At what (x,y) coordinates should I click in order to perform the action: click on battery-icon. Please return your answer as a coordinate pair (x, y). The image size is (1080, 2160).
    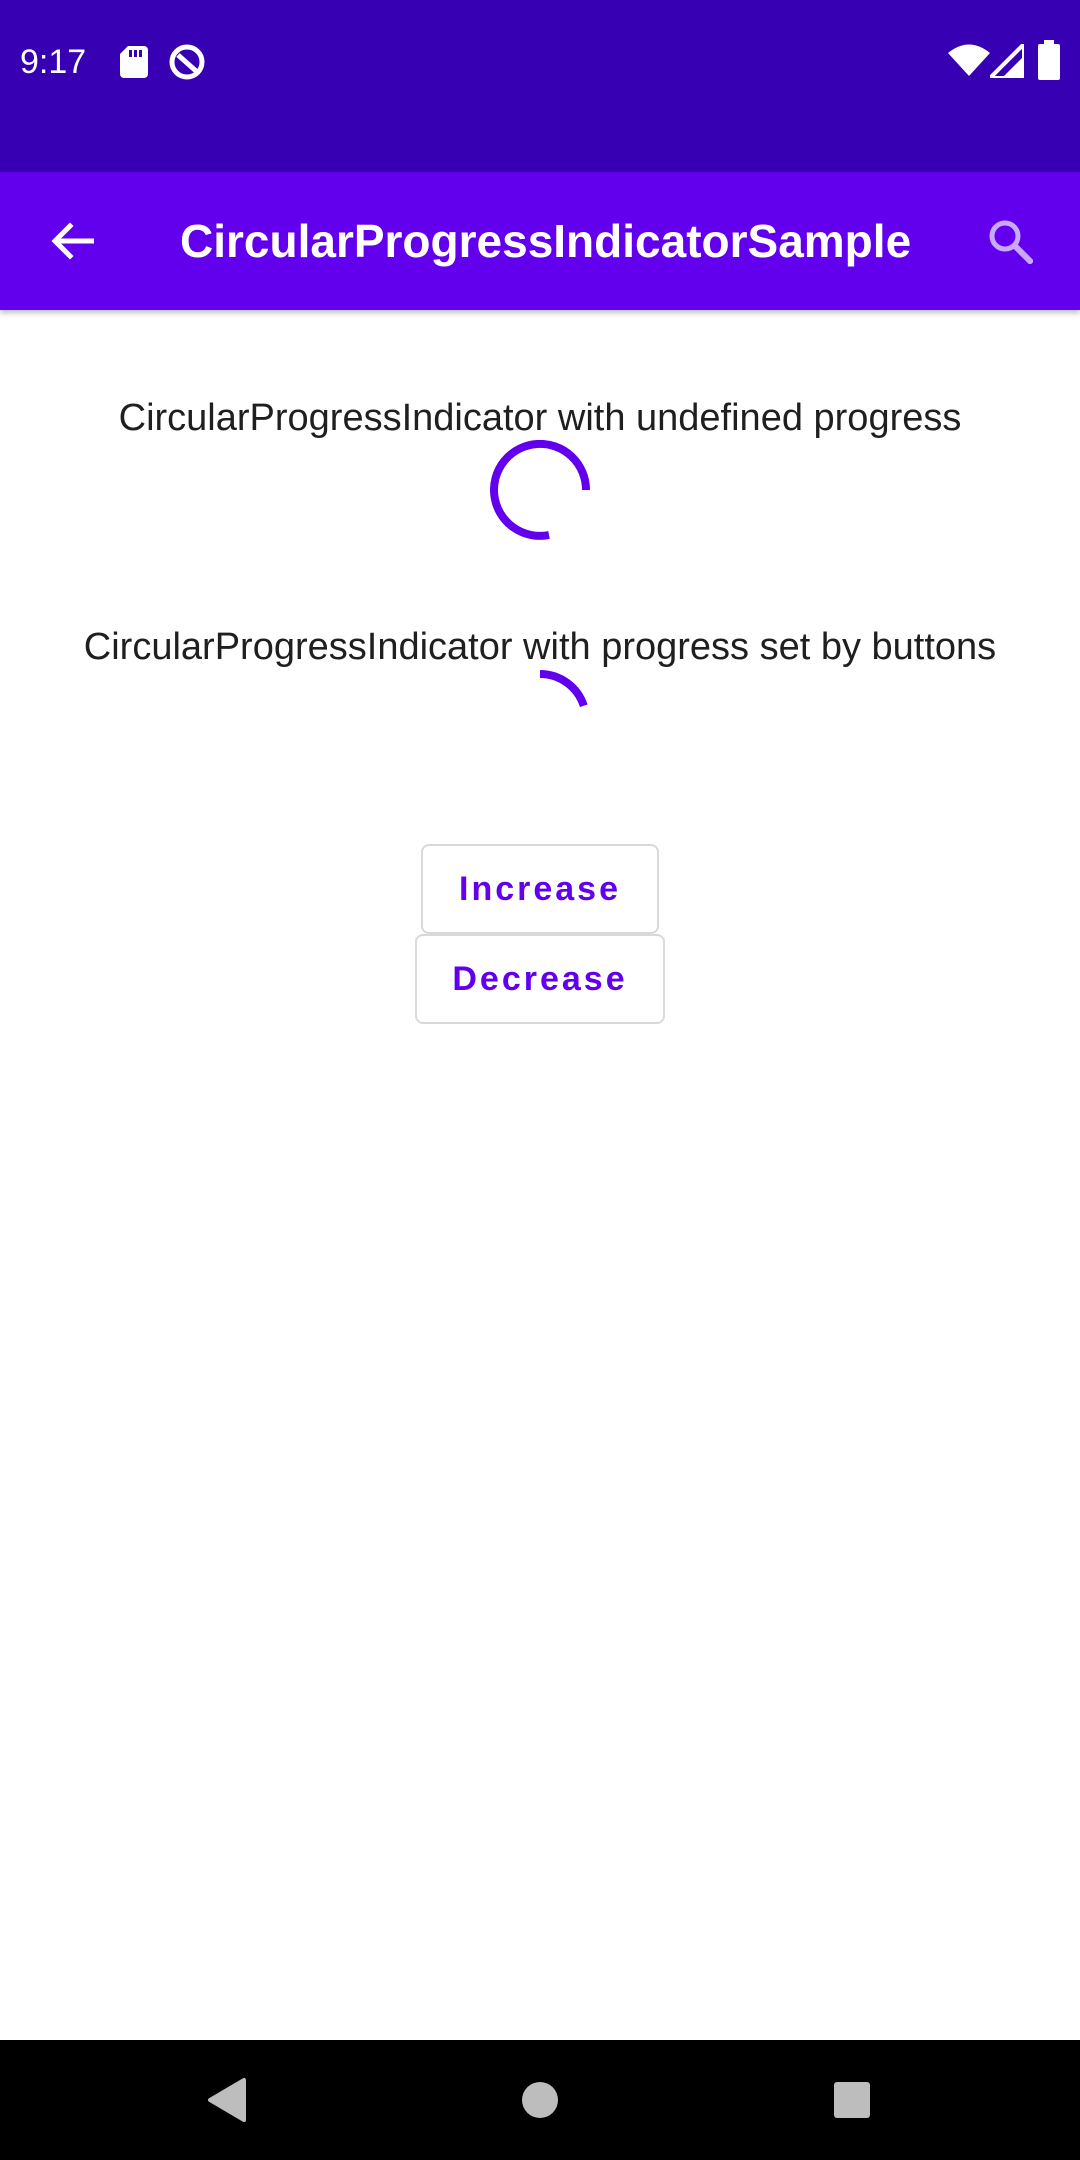
    Looking at the image, I should click on (1049, 60).